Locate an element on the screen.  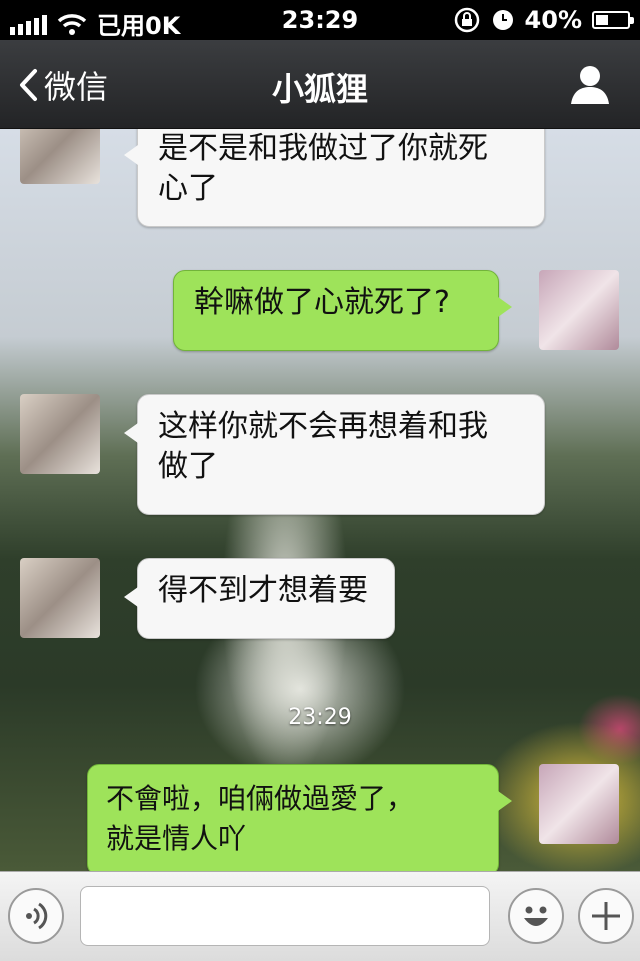
voice-button is located at coordinates (36, 916).